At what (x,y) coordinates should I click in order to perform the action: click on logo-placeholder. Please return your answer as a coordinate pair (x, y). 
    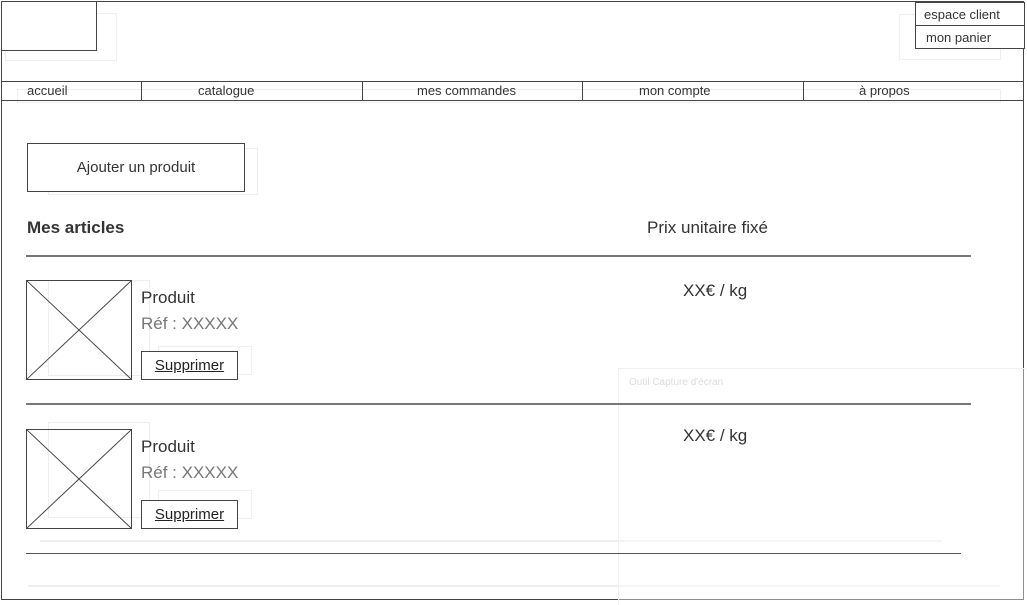
    Looking at the image, I should click on (49, 26).